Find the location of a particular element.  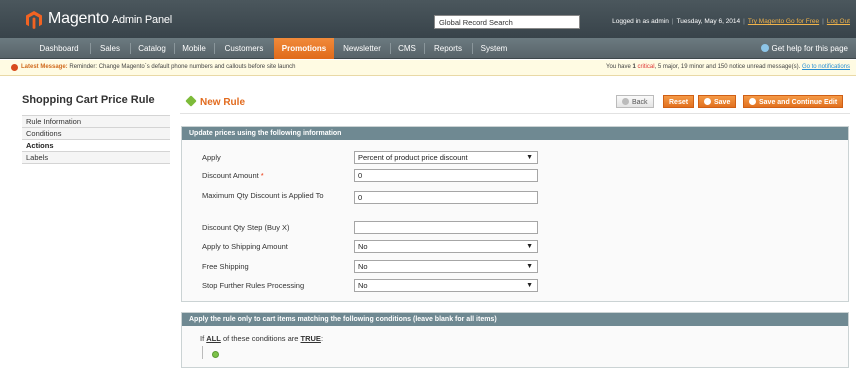

save-continue-icon is located at coordinates (752, 101).